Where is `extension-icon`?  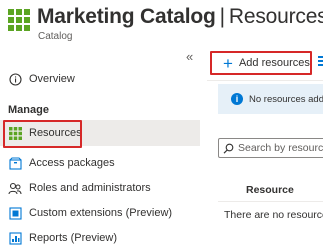 extension-icon is located at coordinates (15, 213).